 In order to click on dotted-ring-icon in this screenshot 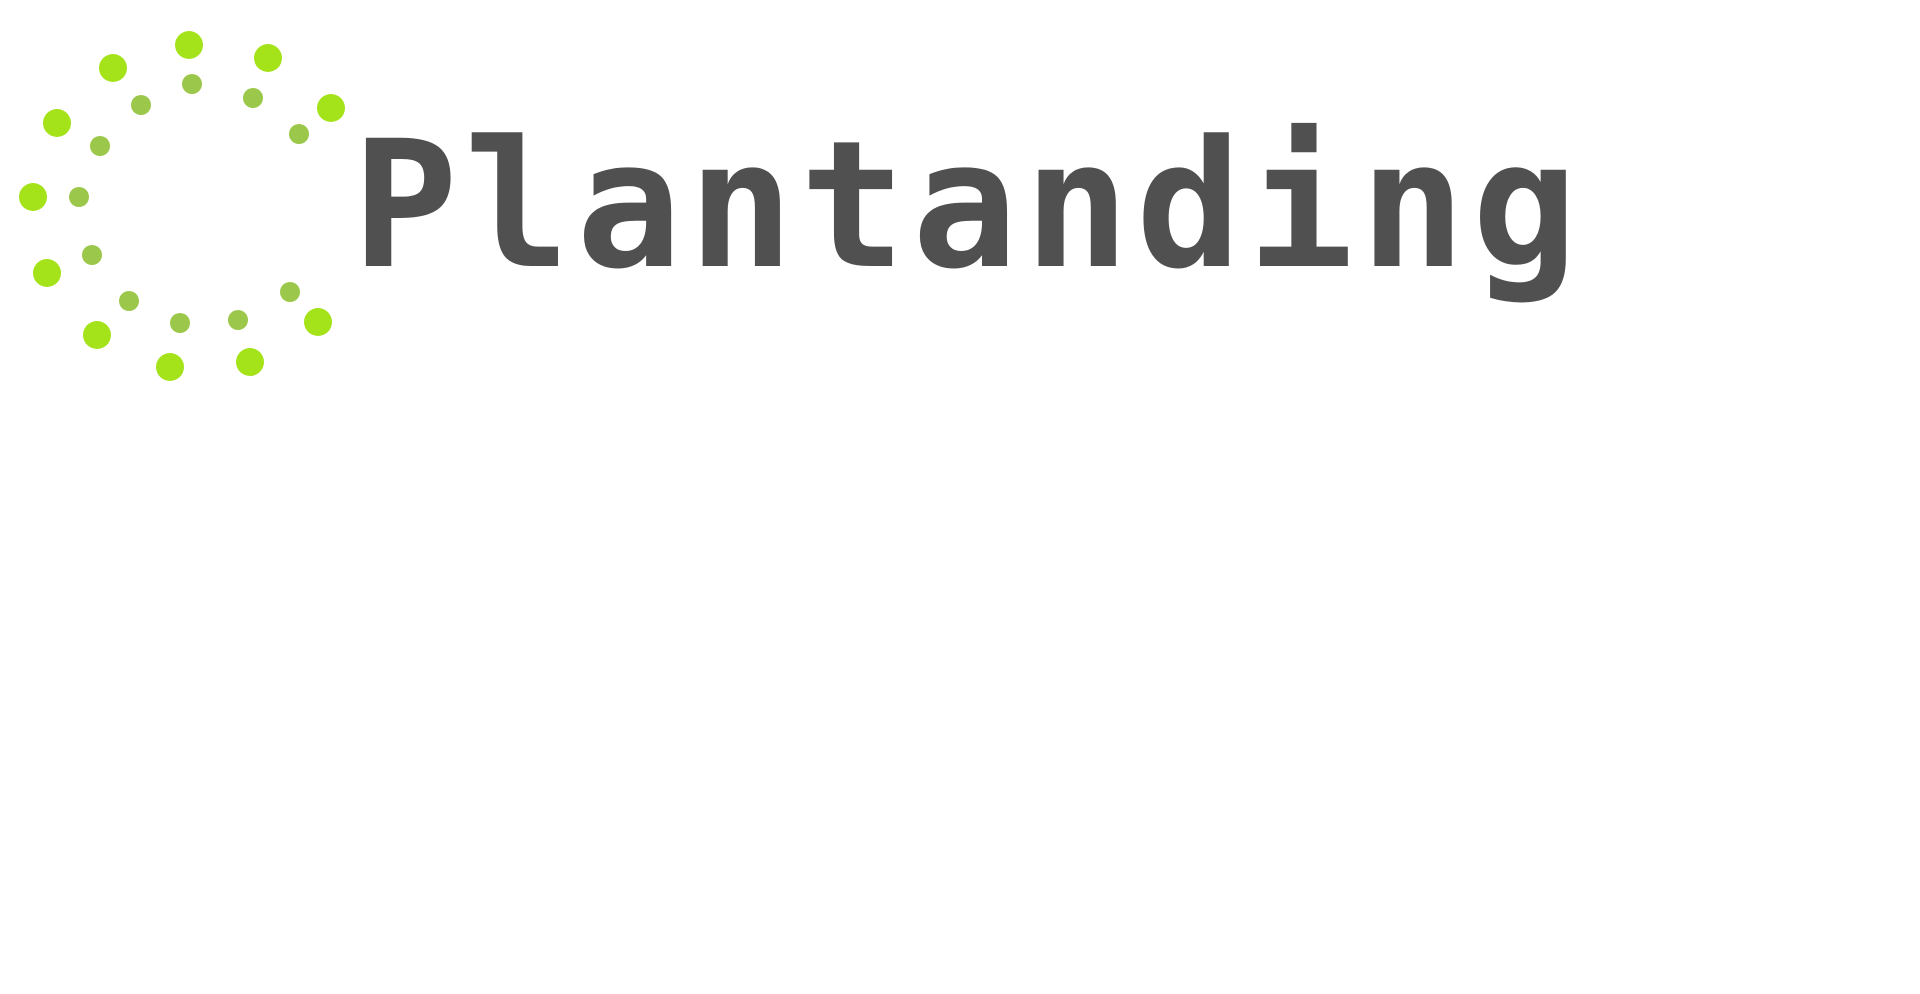, I will do `click(182, 206)`.